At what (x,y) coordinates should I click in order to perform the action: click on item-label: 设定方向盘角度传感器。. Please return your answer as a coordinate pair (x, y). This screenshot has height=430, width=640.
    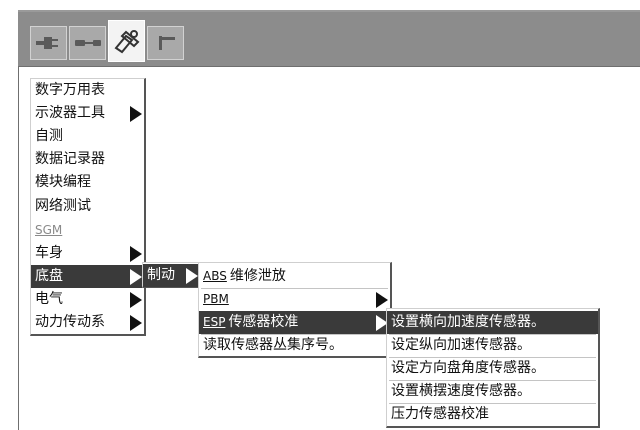
    Looking at the image, I should click on (468, 368).